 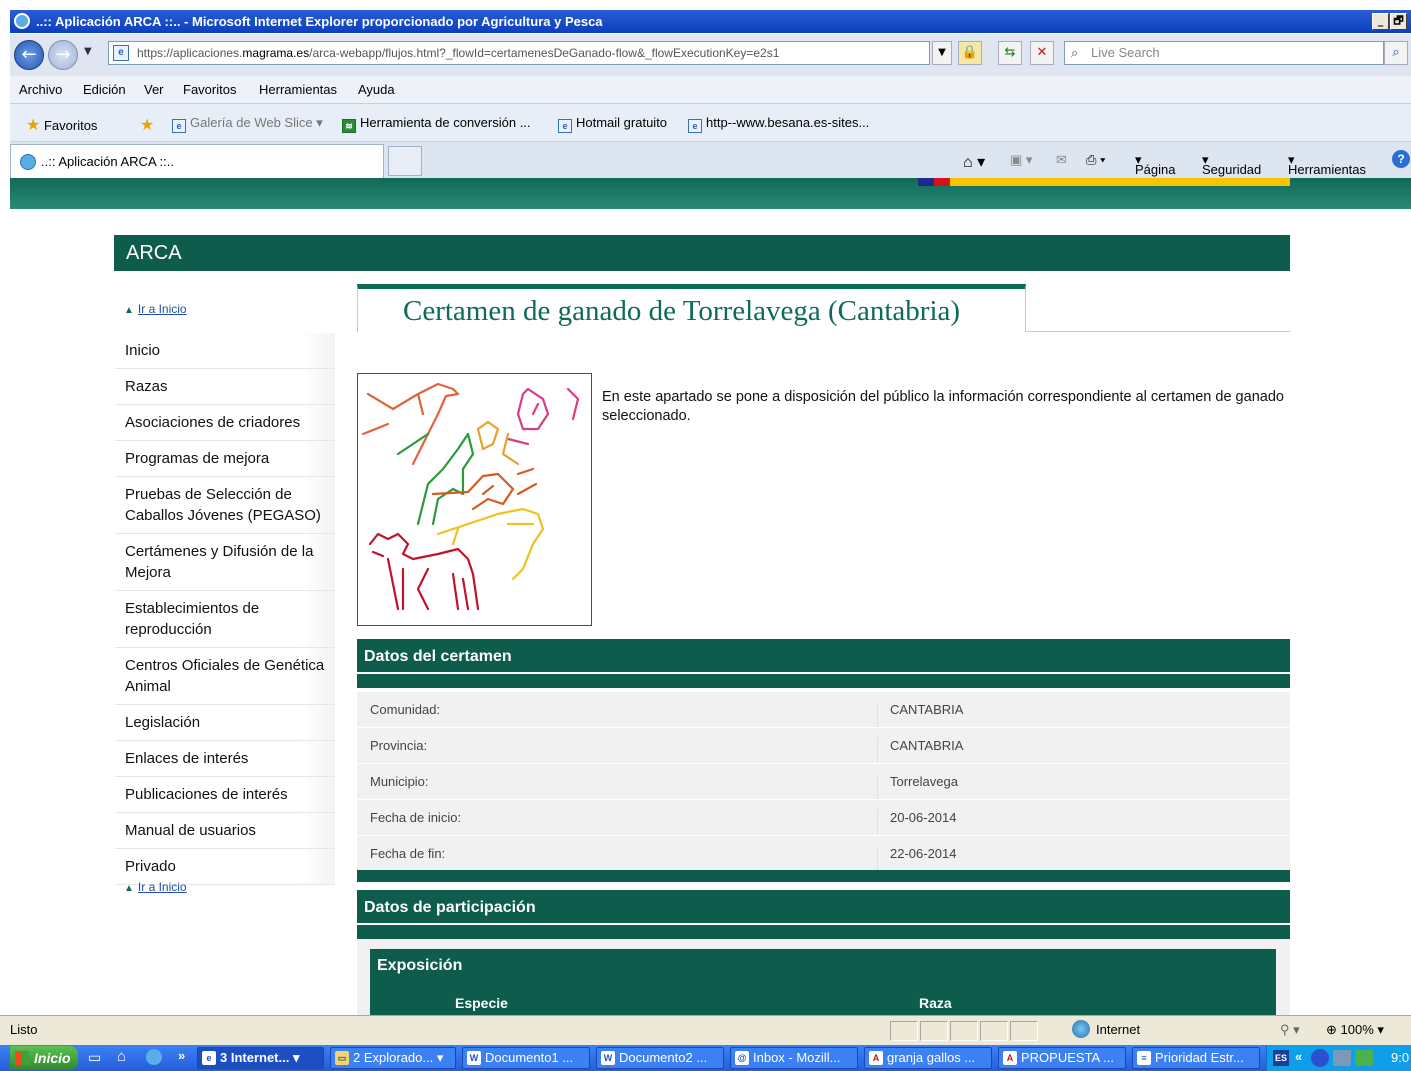 What do you see at coordinates (225, 459) in the screenshot?
I see `sidebar-item-programas: Programas de mejora` at bounding box center [225, 459].